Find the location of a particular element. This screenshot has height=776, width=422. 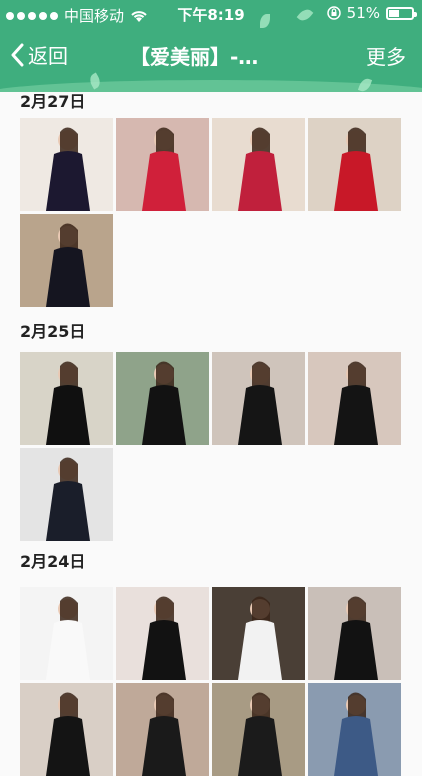

status-bar: 中国移动 下午8:19 51% is located at coordinates (211, 14).